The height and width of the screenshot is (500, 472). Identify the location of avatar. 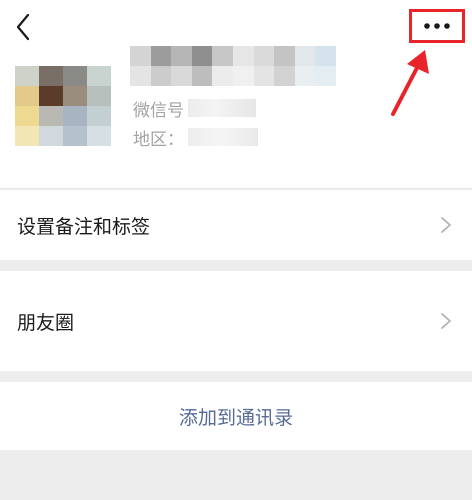
(63, 106).